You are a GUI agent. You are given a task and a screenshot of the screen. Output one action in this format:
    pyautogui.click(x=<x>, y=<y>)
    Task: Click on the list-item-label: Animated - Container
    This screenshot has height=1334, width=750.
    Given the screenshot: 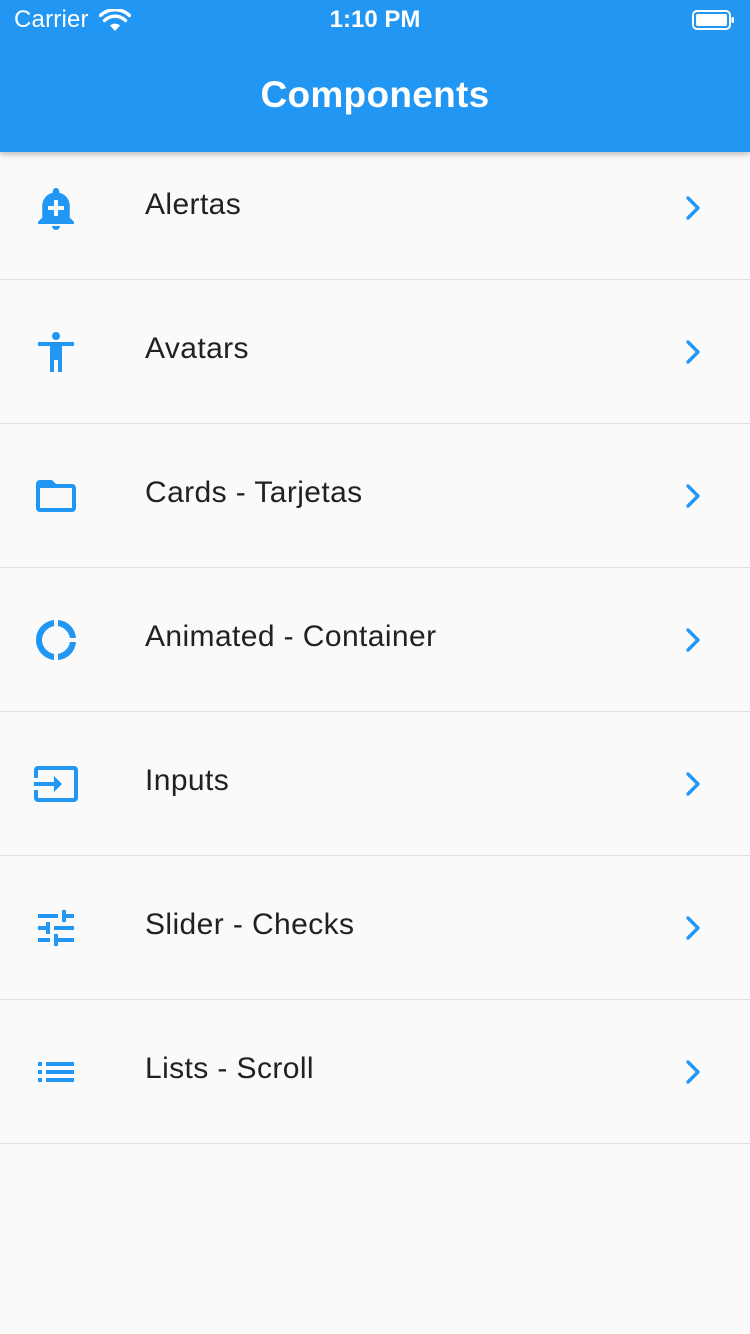 What is the action you would take?
    pyautogui.click(x=291, y=636)
    